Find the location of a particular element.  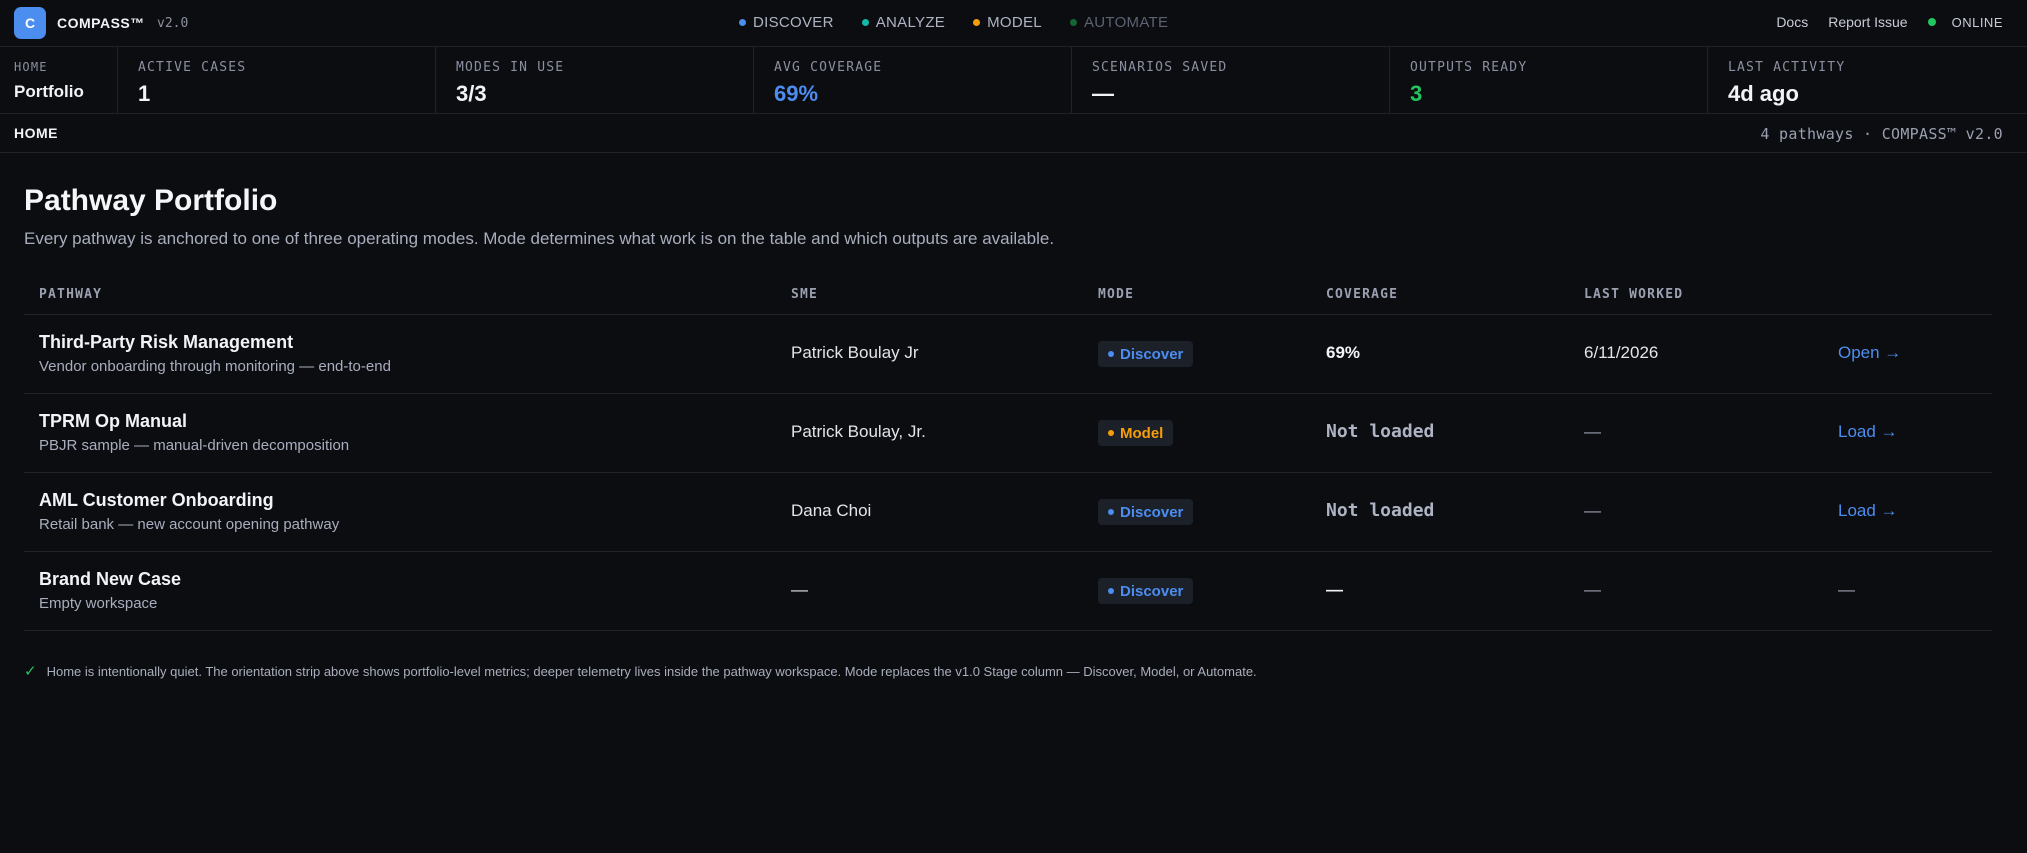

breadcrumb: HOME 4 pathways · COMPASS™ v2.0 is located at coordinates (1013, 133).